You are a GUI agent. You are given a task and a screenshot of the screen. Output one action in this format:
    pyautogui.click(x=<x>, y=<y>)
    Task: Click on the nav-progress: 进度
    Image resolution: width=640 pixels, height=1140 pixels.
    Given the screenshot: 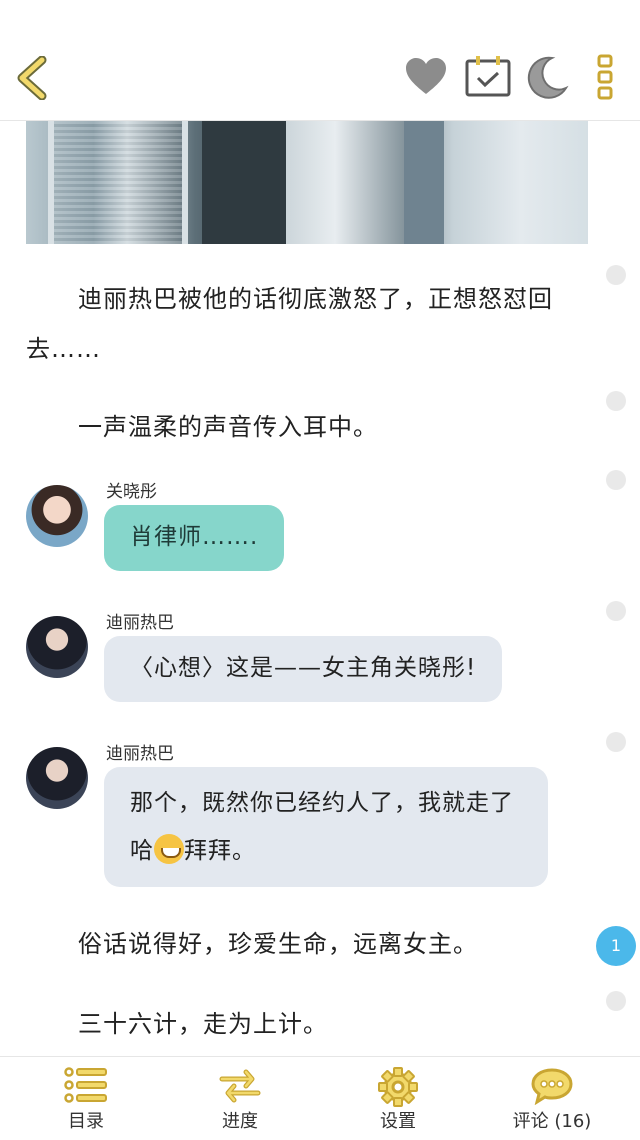 What is the action you would take?
    pyautogui.click(x=240, y=1098)
    